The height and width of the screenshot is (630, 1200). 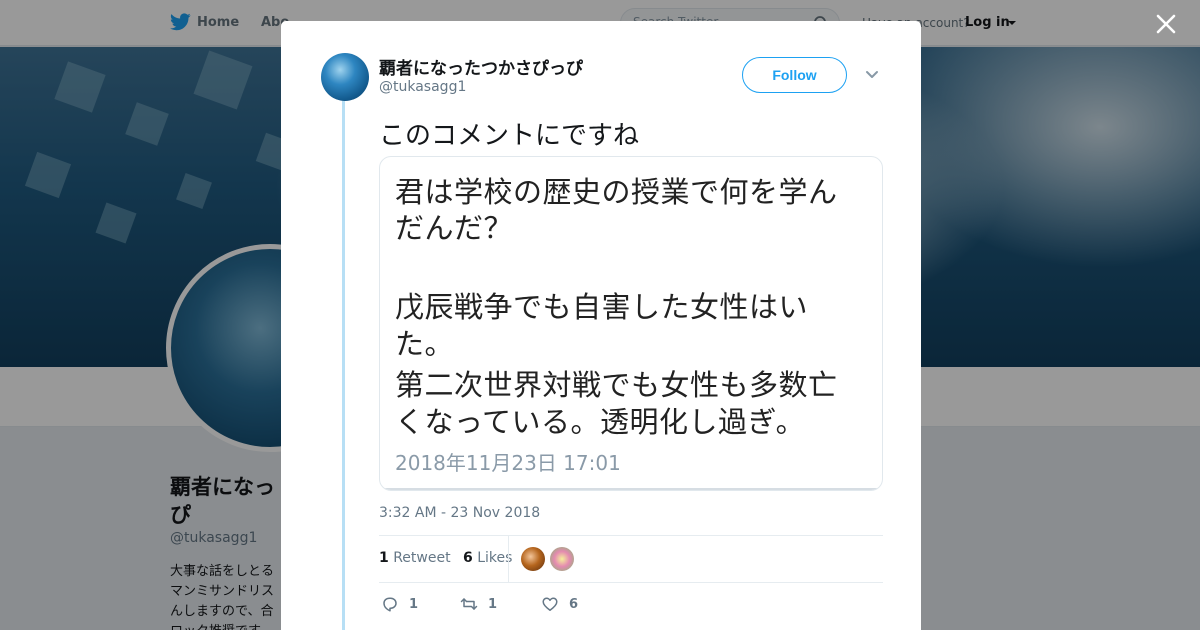 What do you see at coordinates (487, 558) in the screenshot?
I see `like-stat: 6 Likes` at bounding box center [487, 558].